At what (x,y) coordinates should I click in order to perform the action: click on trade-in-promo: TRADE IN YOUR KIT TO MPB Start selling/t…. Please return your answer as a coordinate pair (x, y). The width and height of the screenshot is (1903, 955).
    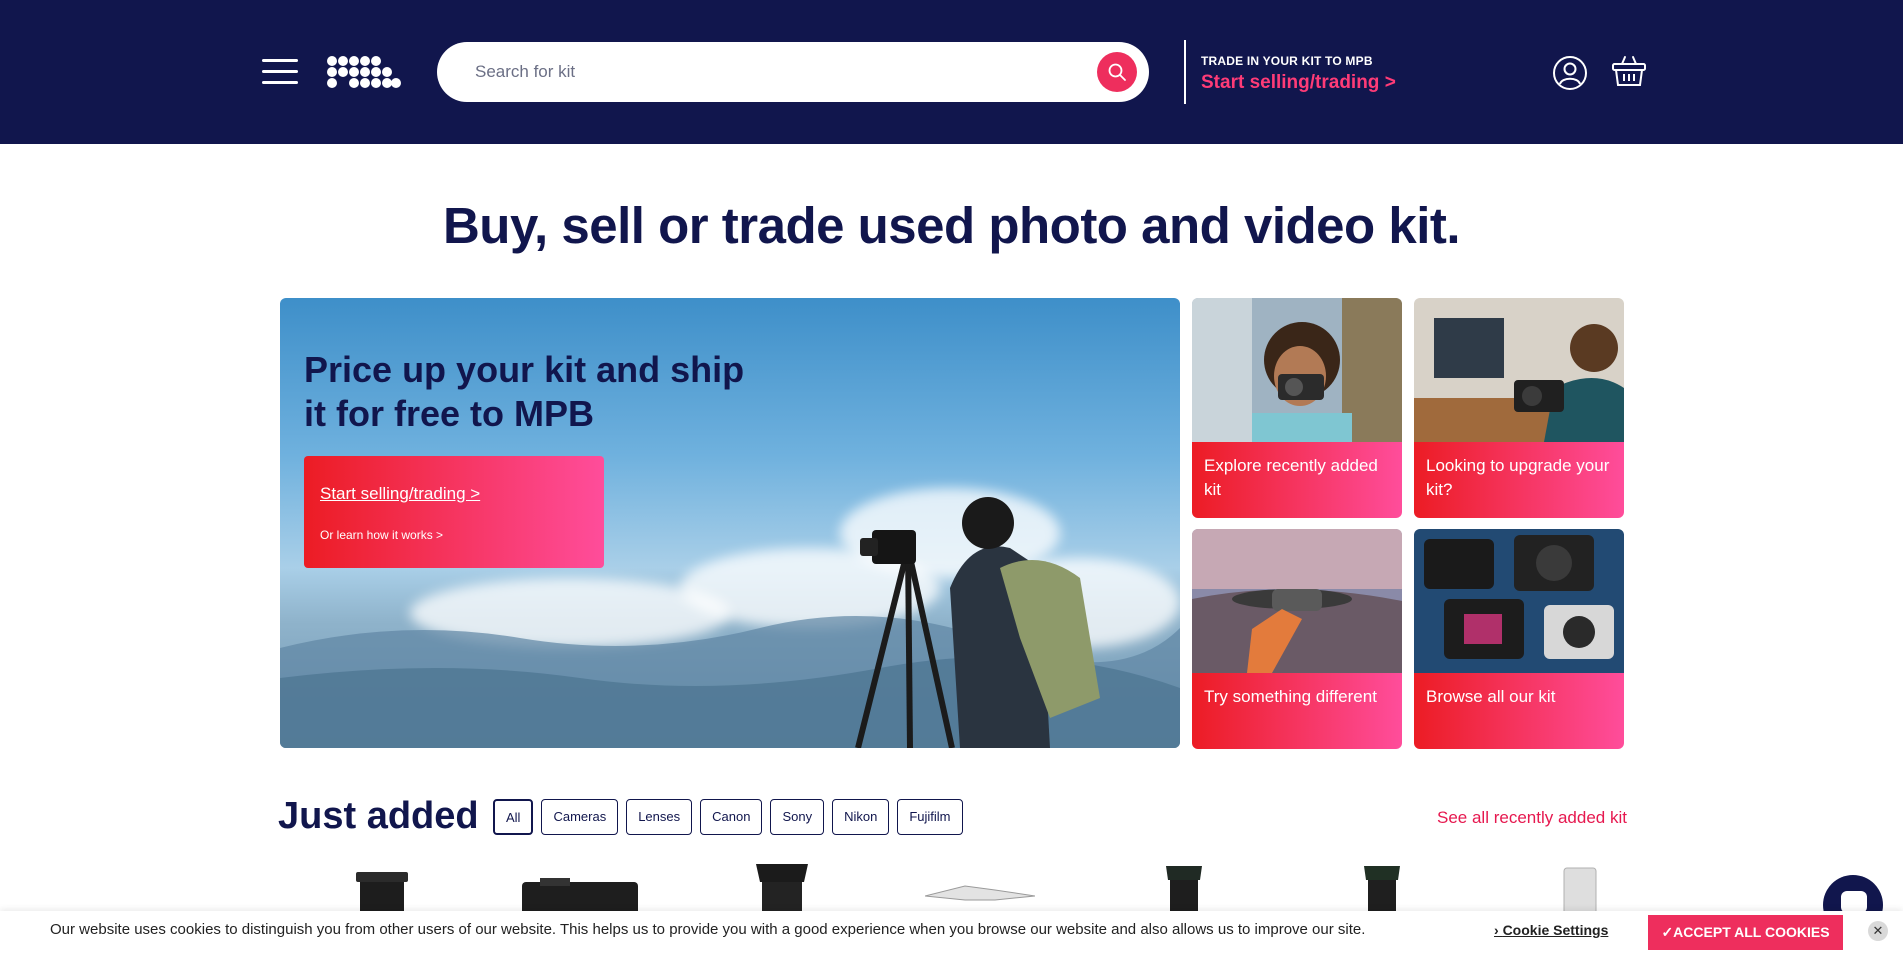
    Looking at the image, I should click on (1290, 72).